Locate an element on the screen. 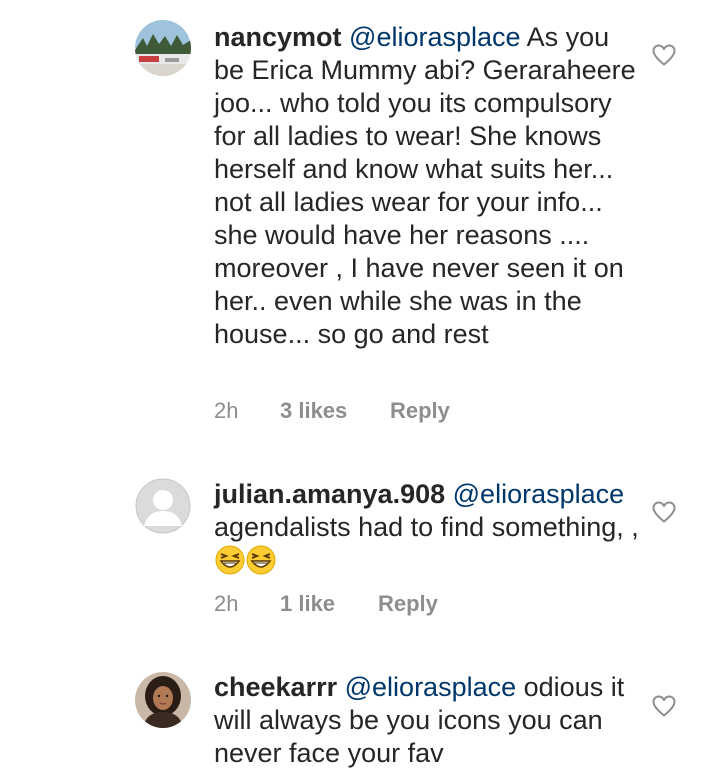 The height and width of the screenshot is (774, 720). comment-username: nancymot is located at coordinates (278, 37).